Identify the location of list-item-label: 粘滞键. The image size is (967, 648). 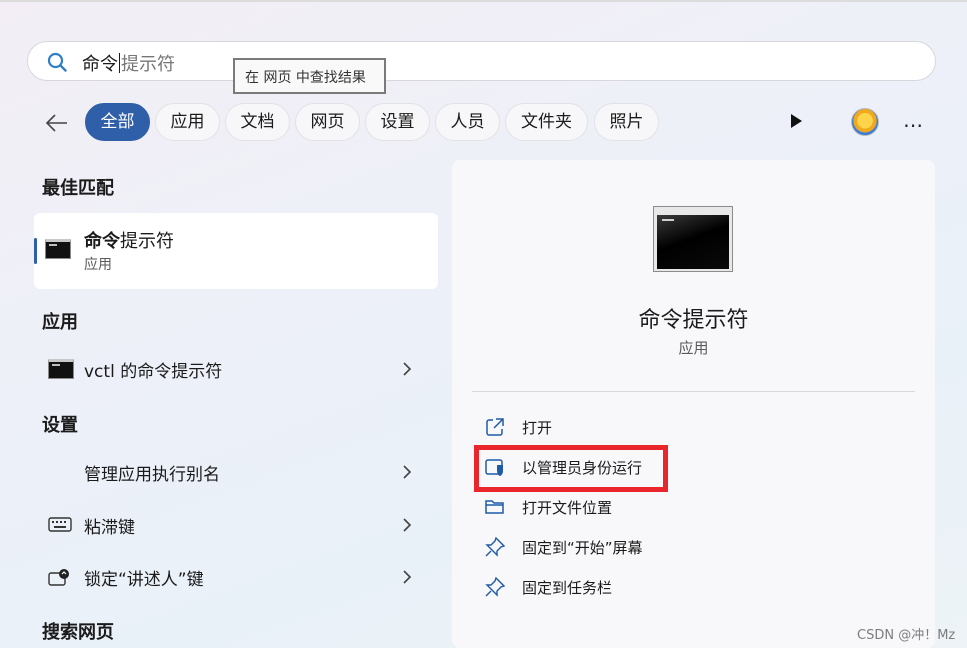
(109, 528).